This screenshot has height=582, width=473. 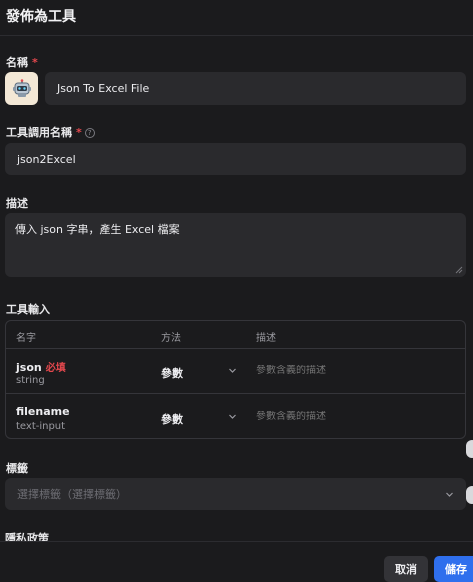 I want to click on column-header-name: 名字, so click(x=26, y=338).